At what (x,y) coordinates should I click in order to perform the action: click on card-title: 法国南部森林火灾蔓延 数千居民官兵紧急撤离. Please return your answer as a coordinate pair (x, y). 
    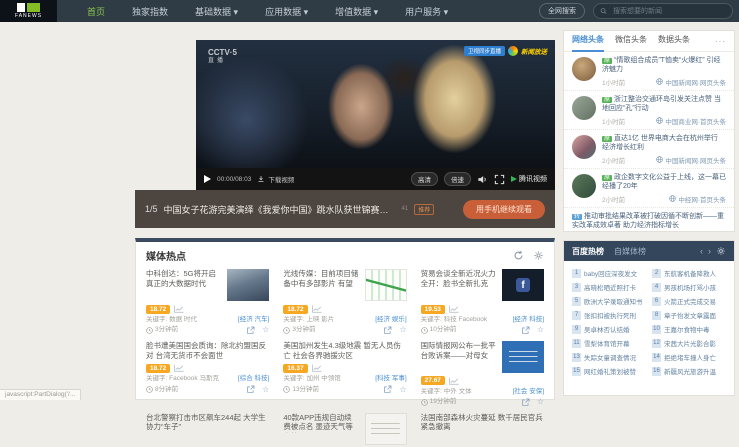
    Looking at the image, I should click on (482, 423).